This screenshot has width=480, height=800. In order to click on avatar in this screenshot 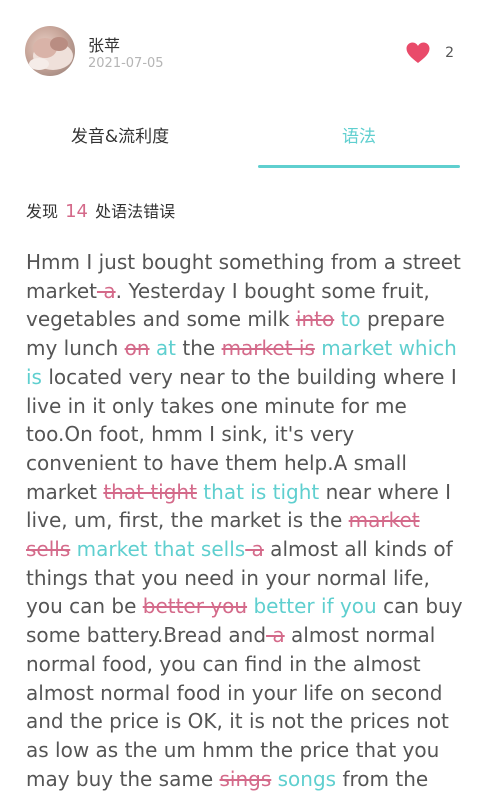, I will do `click(50, 51)`.